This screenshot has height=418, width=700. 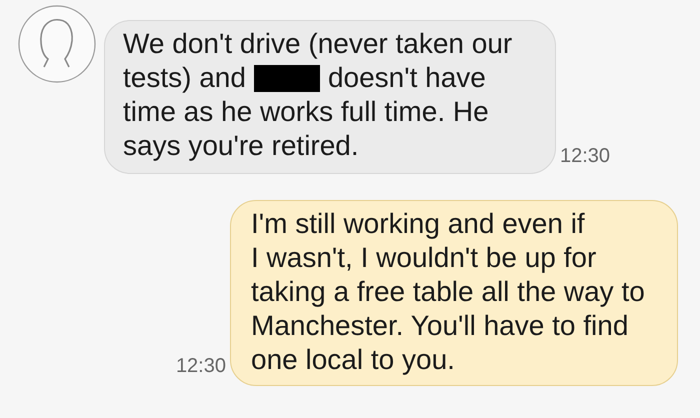 What do you see at coordinates (317, 44) in the screenshot?
I see `message-text: We don't drive (never taken our` at bounding box center [317, 44].